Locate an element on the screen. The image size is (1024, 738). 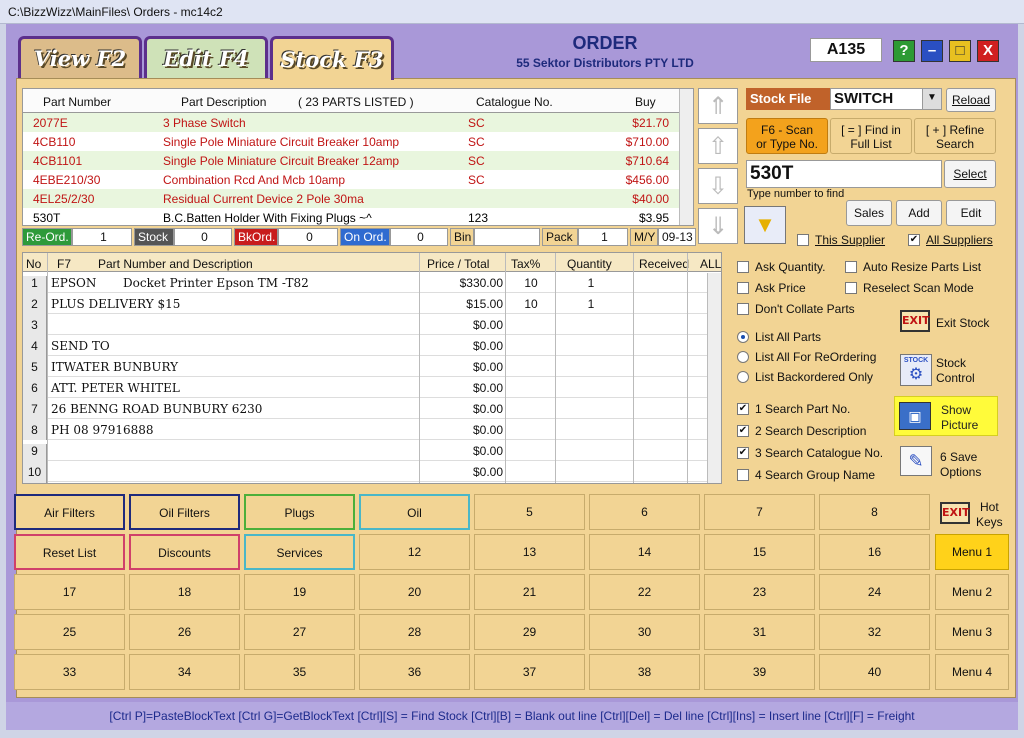
hotkey-button: 35 is located at coordinates (299, 672).